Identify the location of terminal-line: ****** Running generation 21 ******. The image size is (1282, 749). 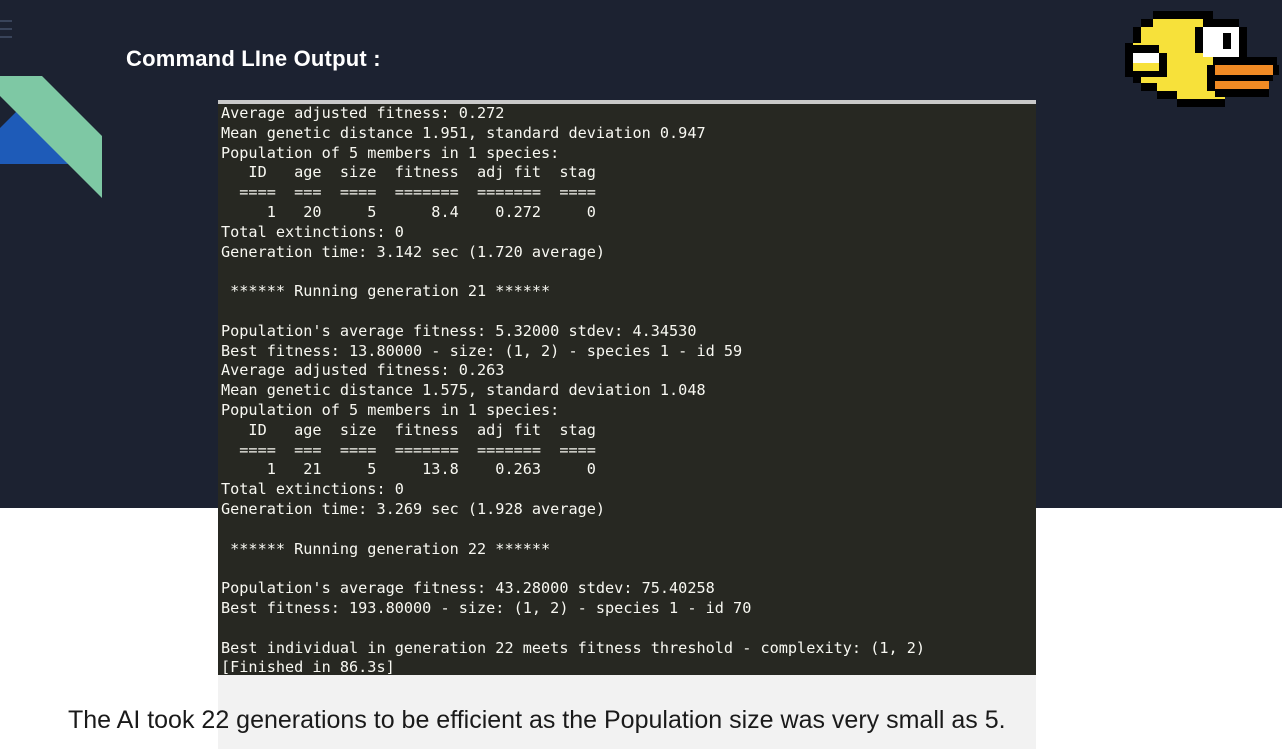
(386, 291).